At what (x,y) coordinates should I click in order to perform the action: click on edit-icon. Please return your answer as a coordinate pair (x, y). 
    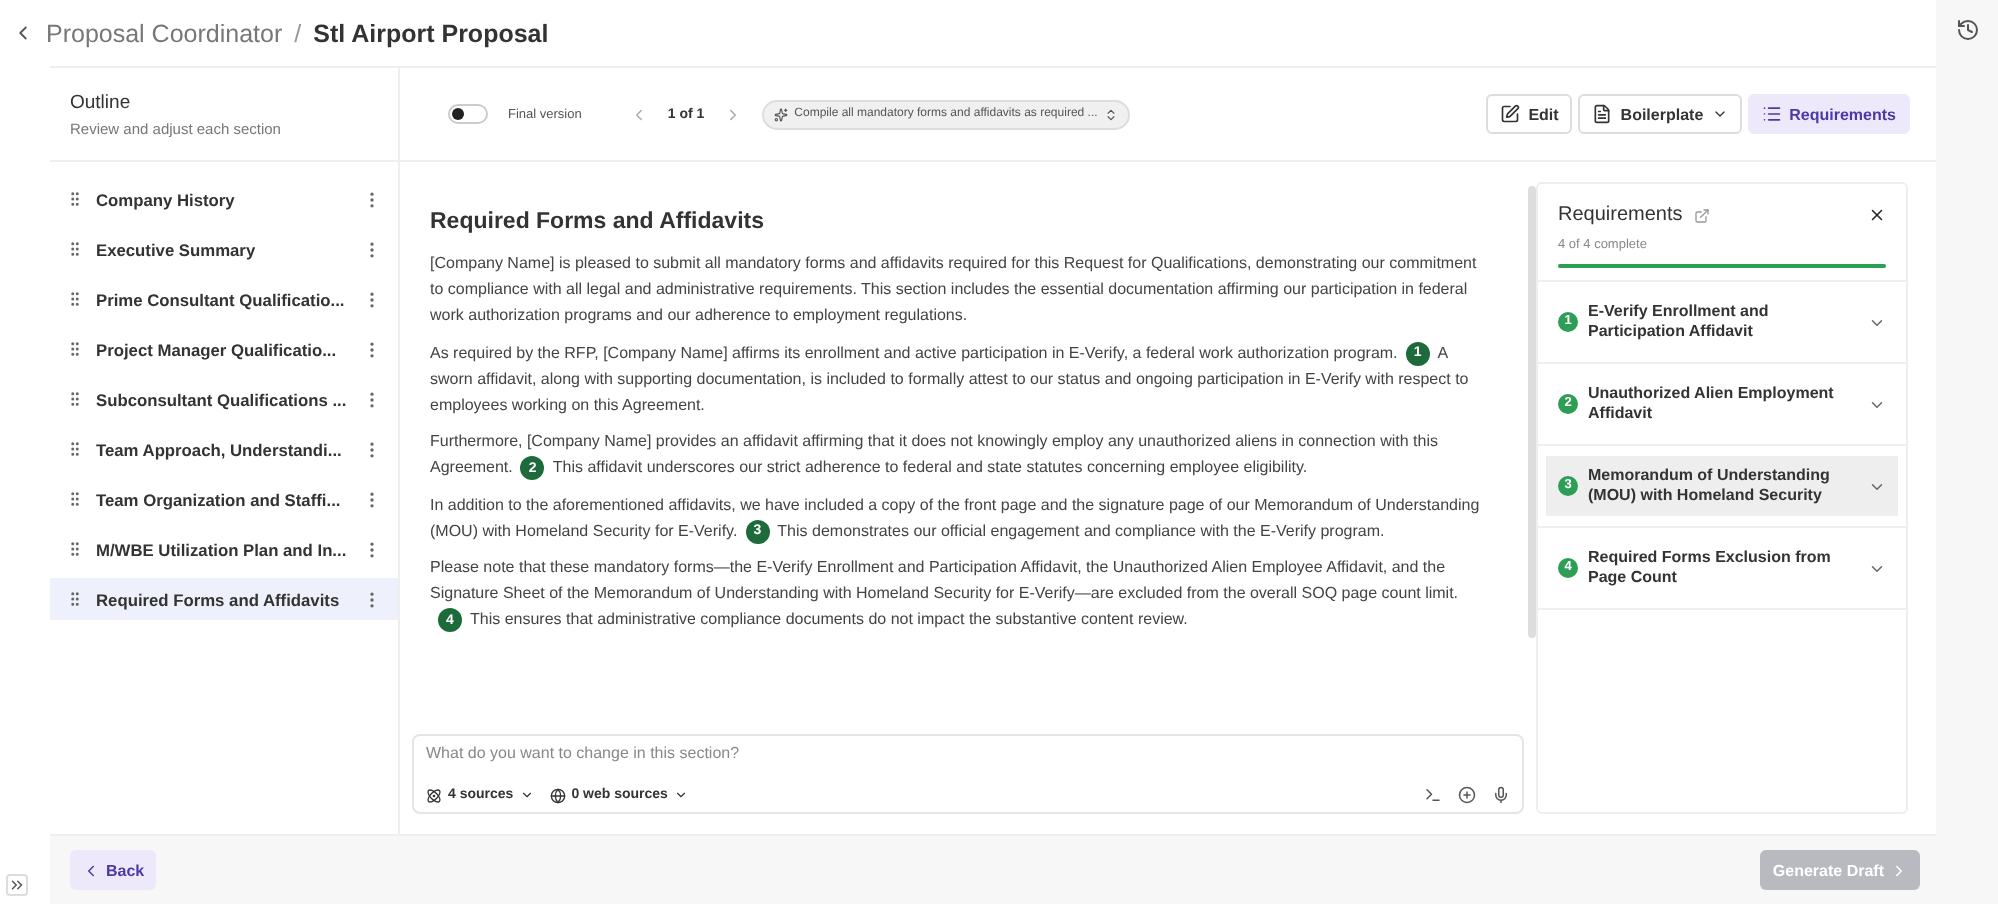
    Looking at the image, I should click on (1510, 114).